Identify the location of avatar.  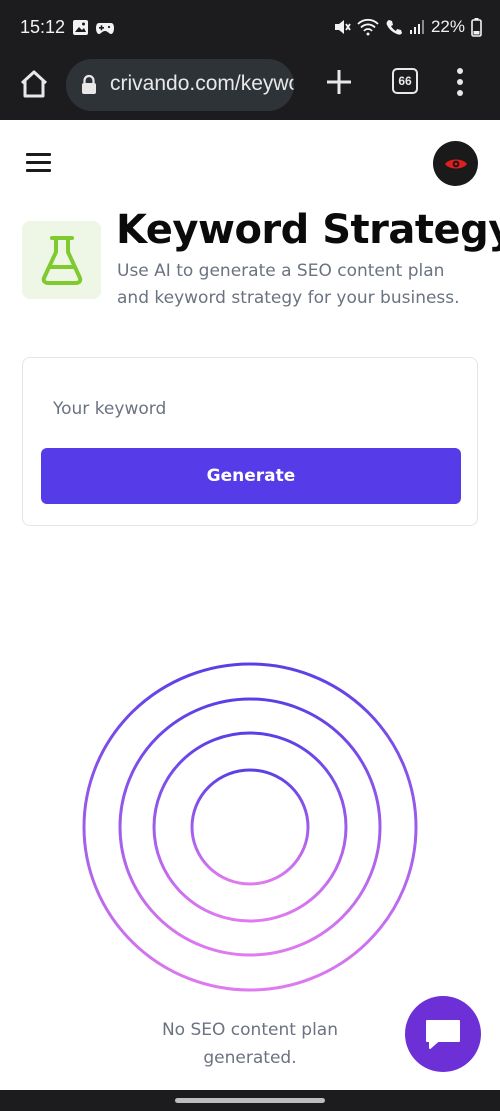
(455, 163).